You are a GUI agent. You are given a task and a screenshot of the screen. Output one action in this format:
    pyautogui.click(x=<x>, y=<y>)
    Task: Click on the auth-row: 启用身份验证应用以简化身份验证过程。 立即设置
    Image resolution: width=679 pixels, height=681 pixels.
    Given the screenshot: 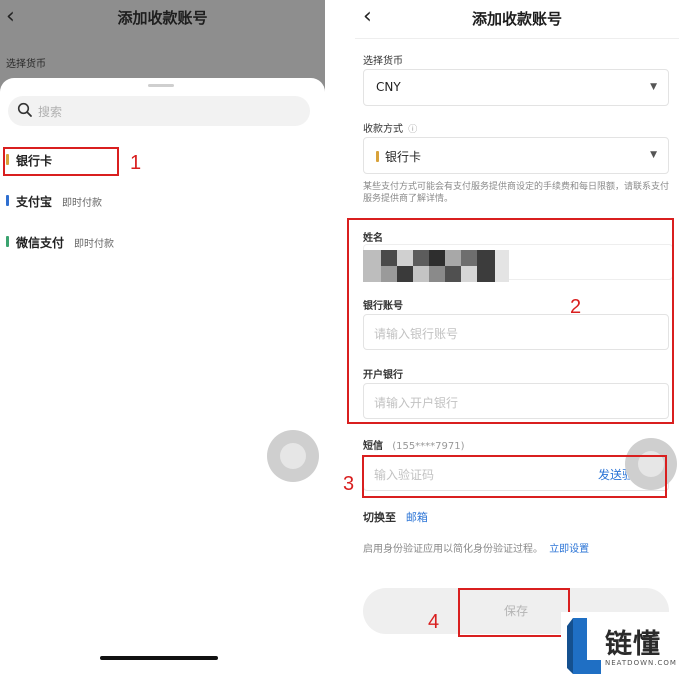 What is the action you would take?
    pyautogui.click(x=476, y=547)
    